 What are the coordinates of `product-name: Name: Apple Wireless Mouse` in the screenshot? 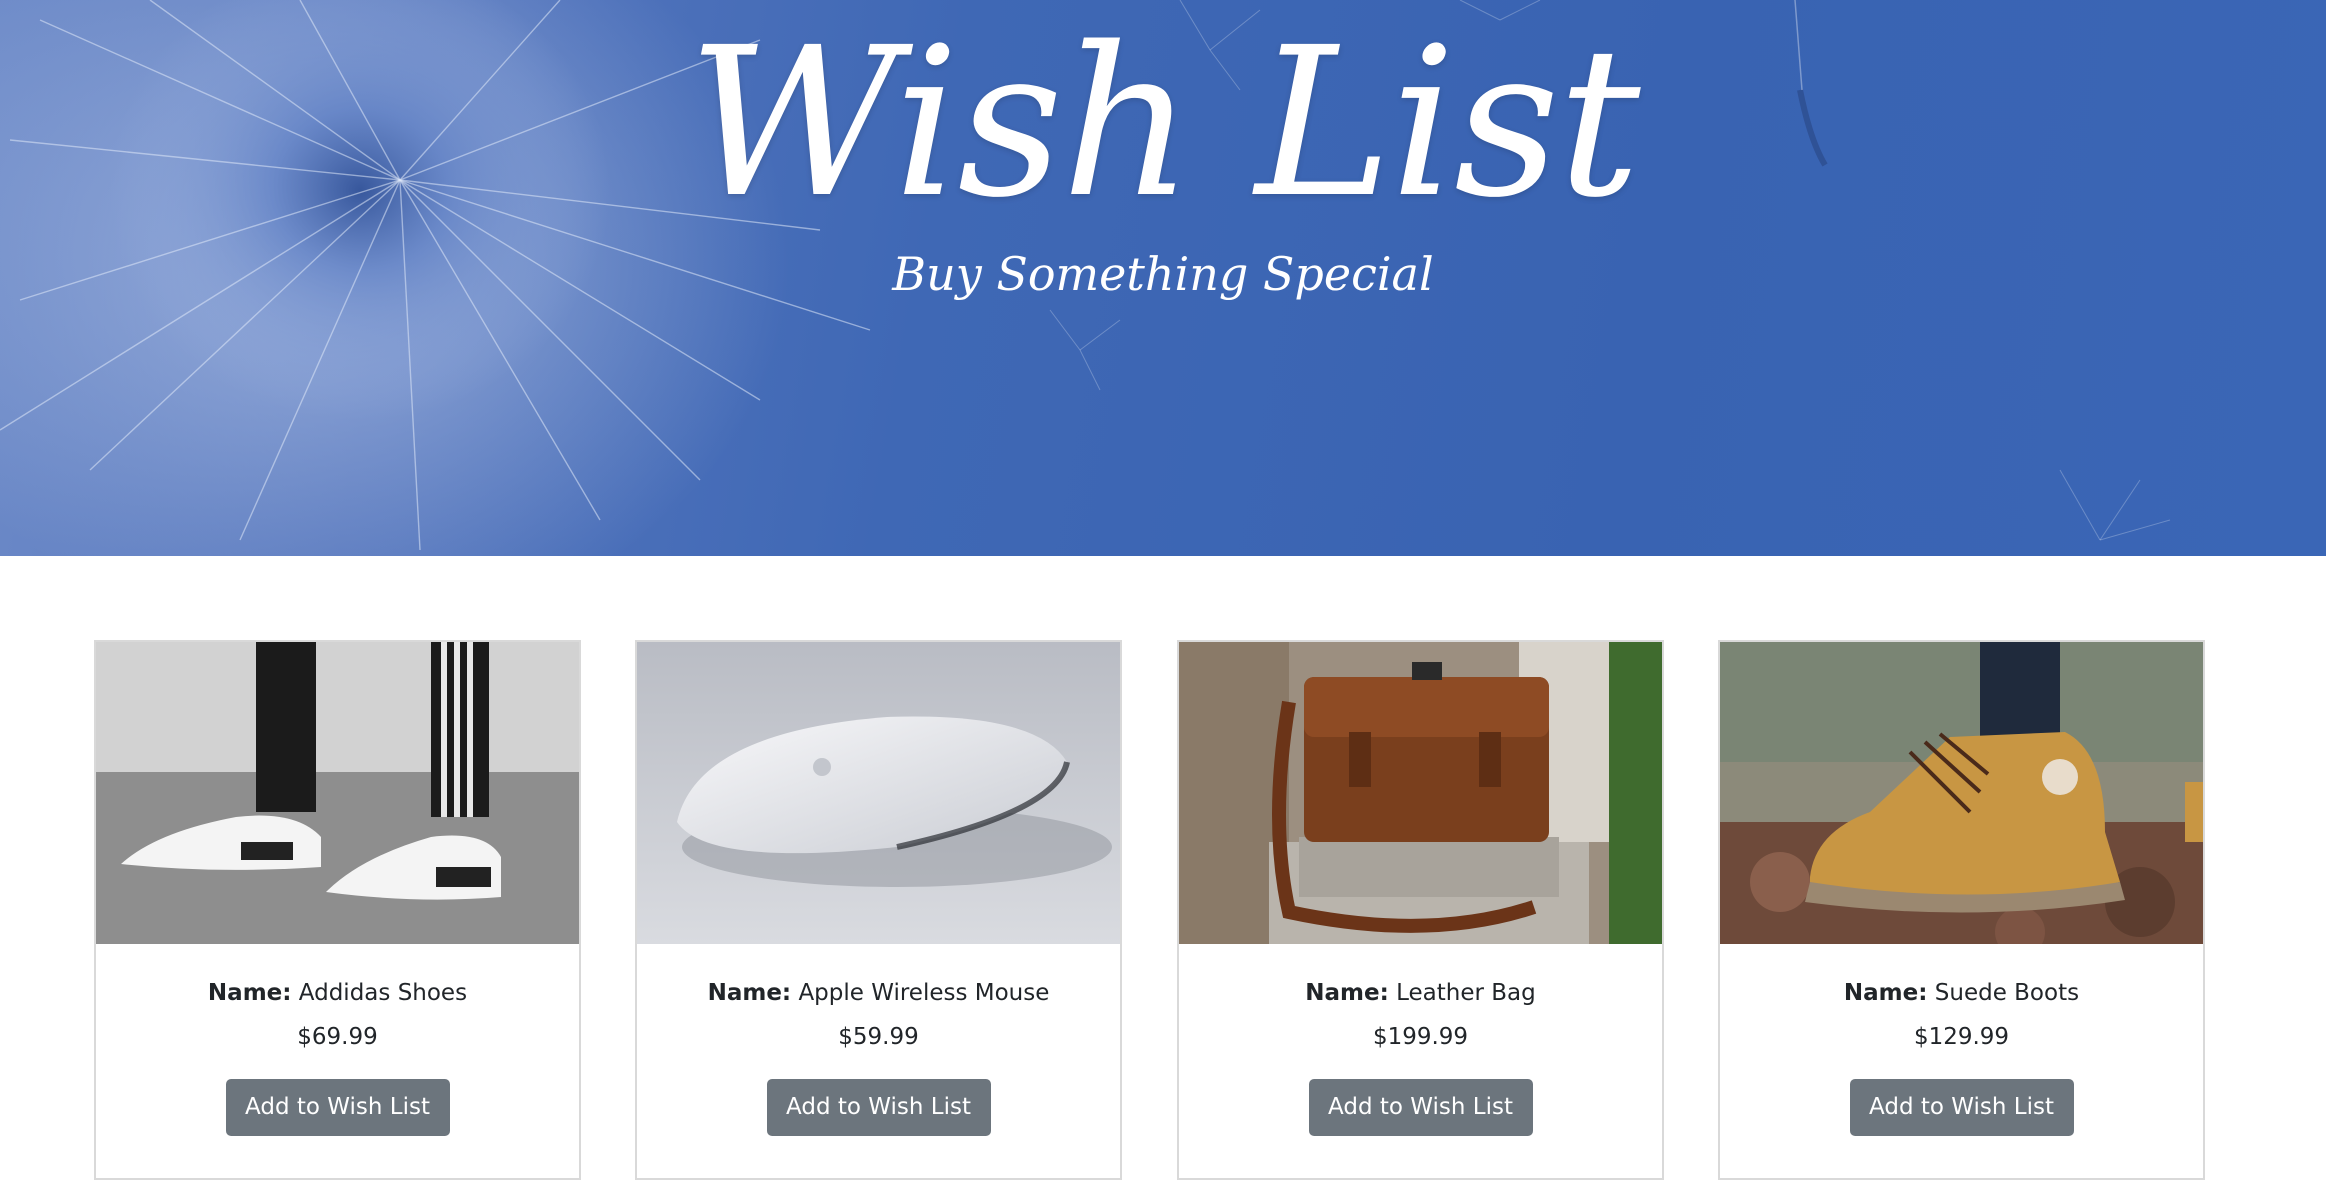 It's located at (878, 993).